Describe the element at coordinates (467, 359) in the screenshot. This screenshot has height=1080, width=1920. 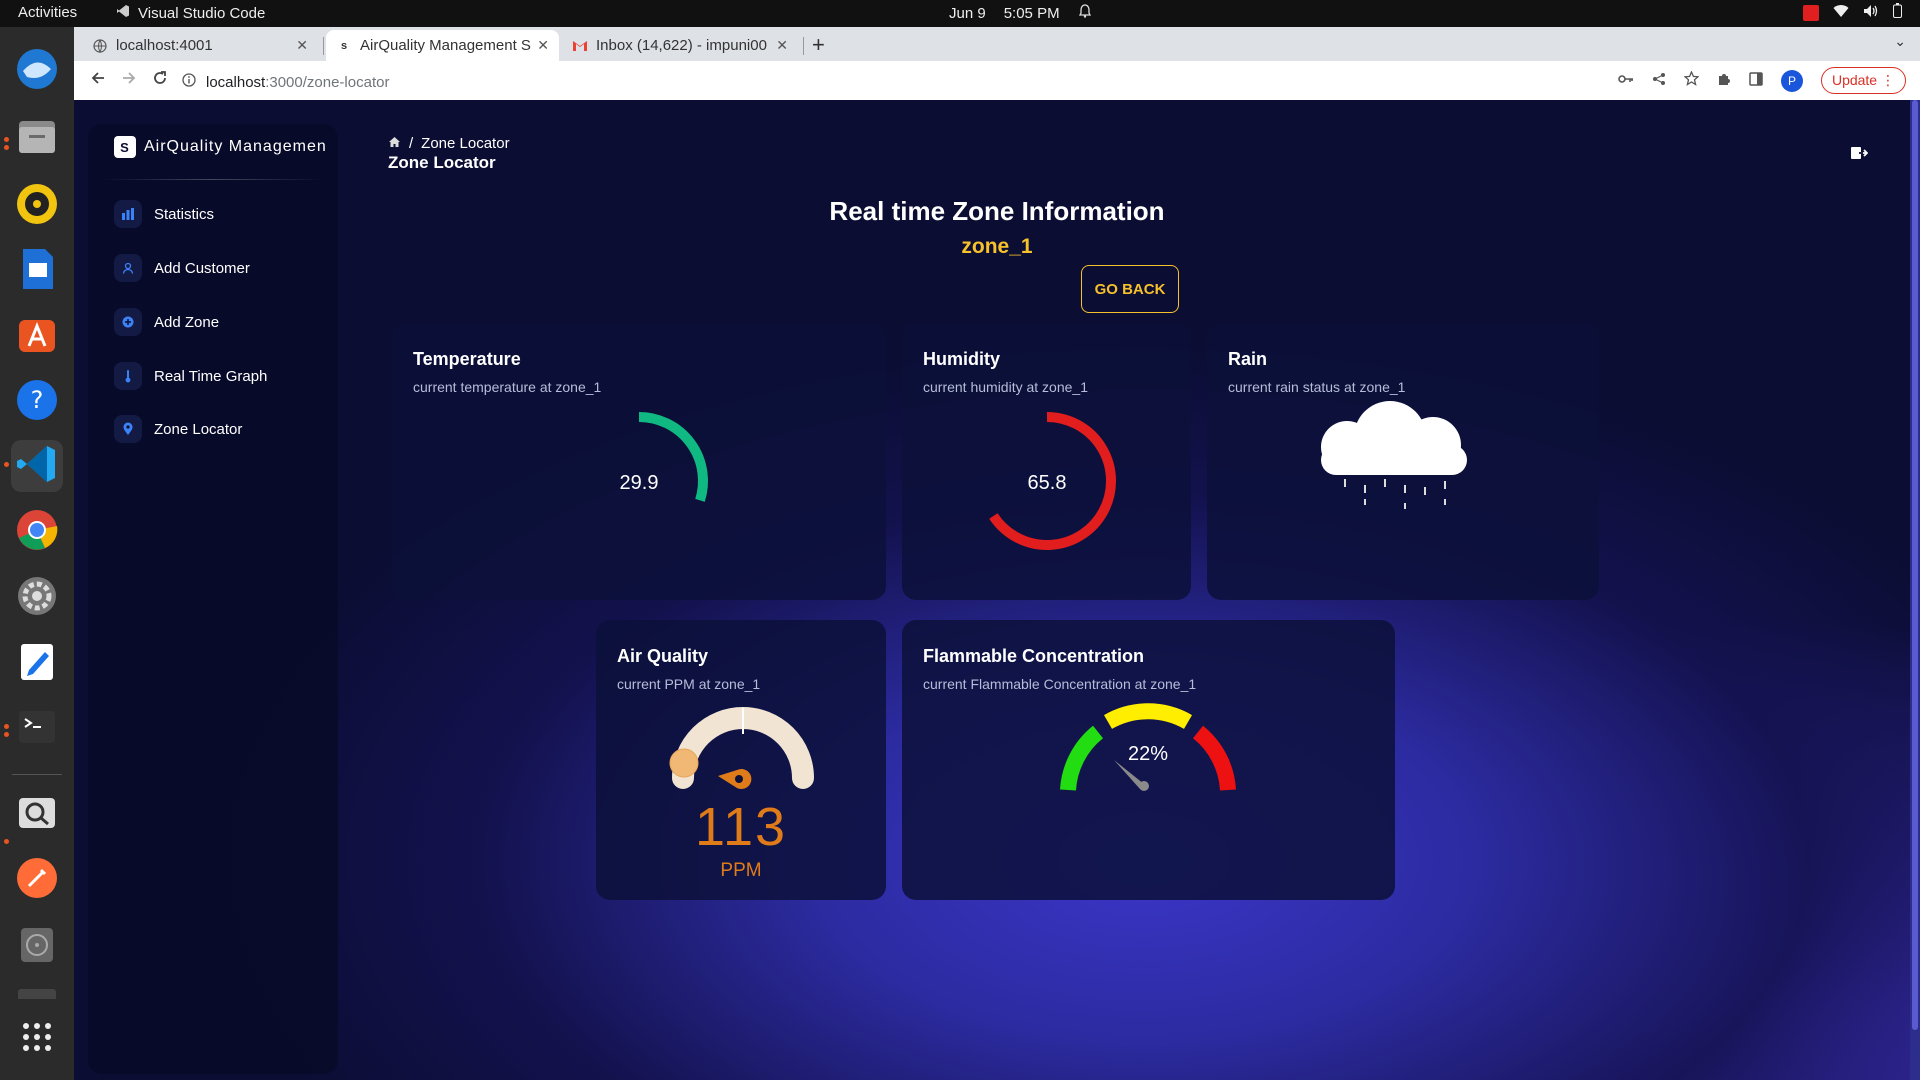
I see `card-title: Temperature` at that location.